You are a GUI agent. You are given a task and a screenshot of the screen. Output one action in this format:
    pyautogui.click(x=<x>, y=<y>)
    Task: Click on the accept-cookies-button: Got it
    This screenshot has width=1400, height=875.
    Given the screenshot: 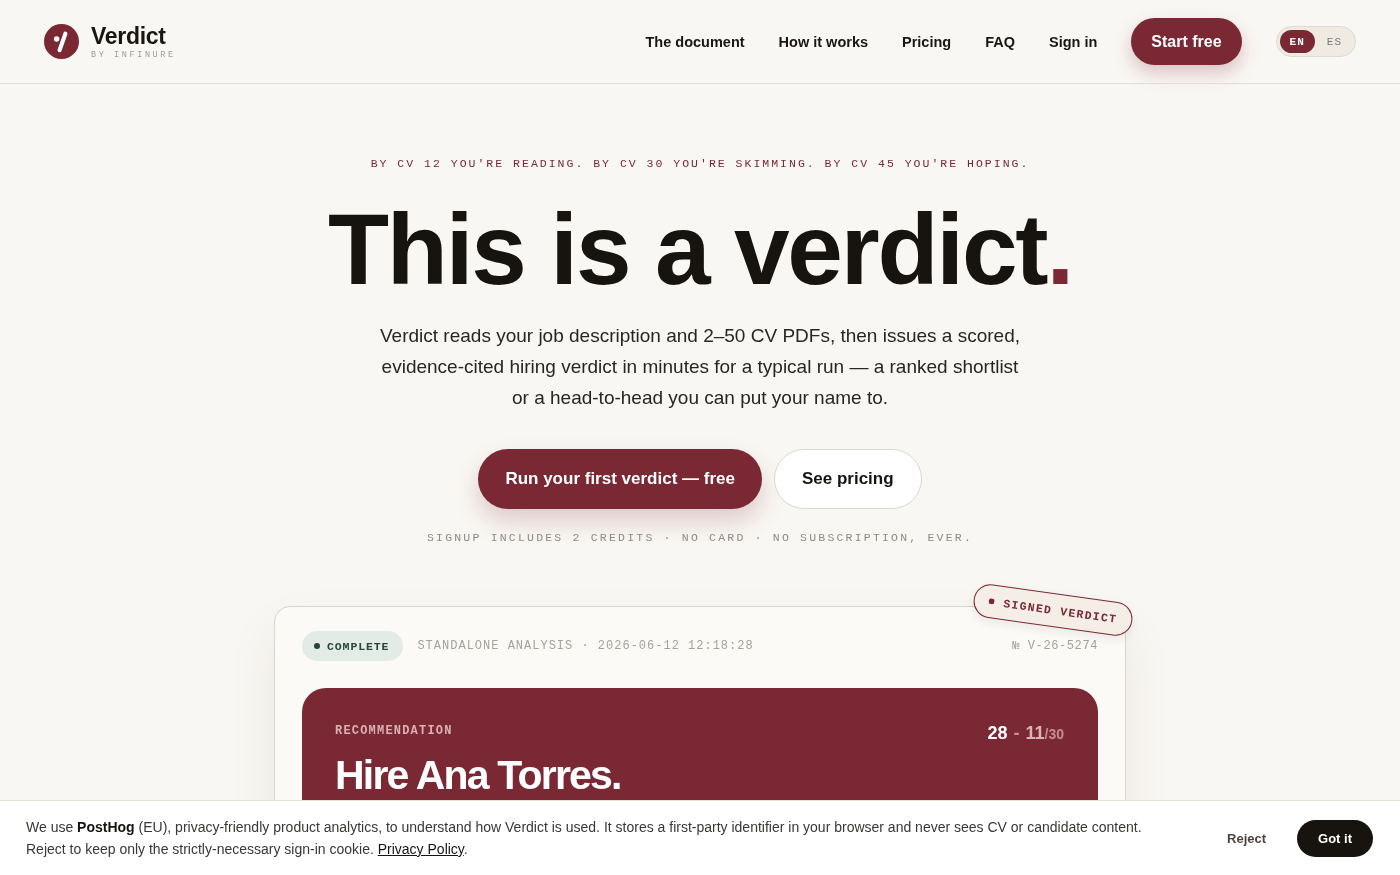 What is the action you would take?
    pyautogui.click(x=1335, y=838)
    